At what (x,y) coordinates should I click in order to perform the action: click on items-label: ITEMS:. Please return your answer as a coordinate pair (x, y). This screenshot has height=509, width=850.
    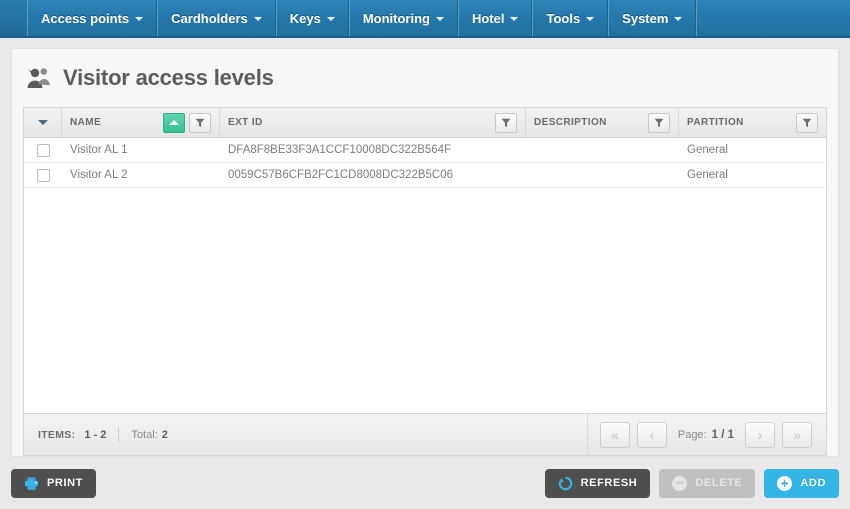
    Looking at the image, I should click on (57, 434).